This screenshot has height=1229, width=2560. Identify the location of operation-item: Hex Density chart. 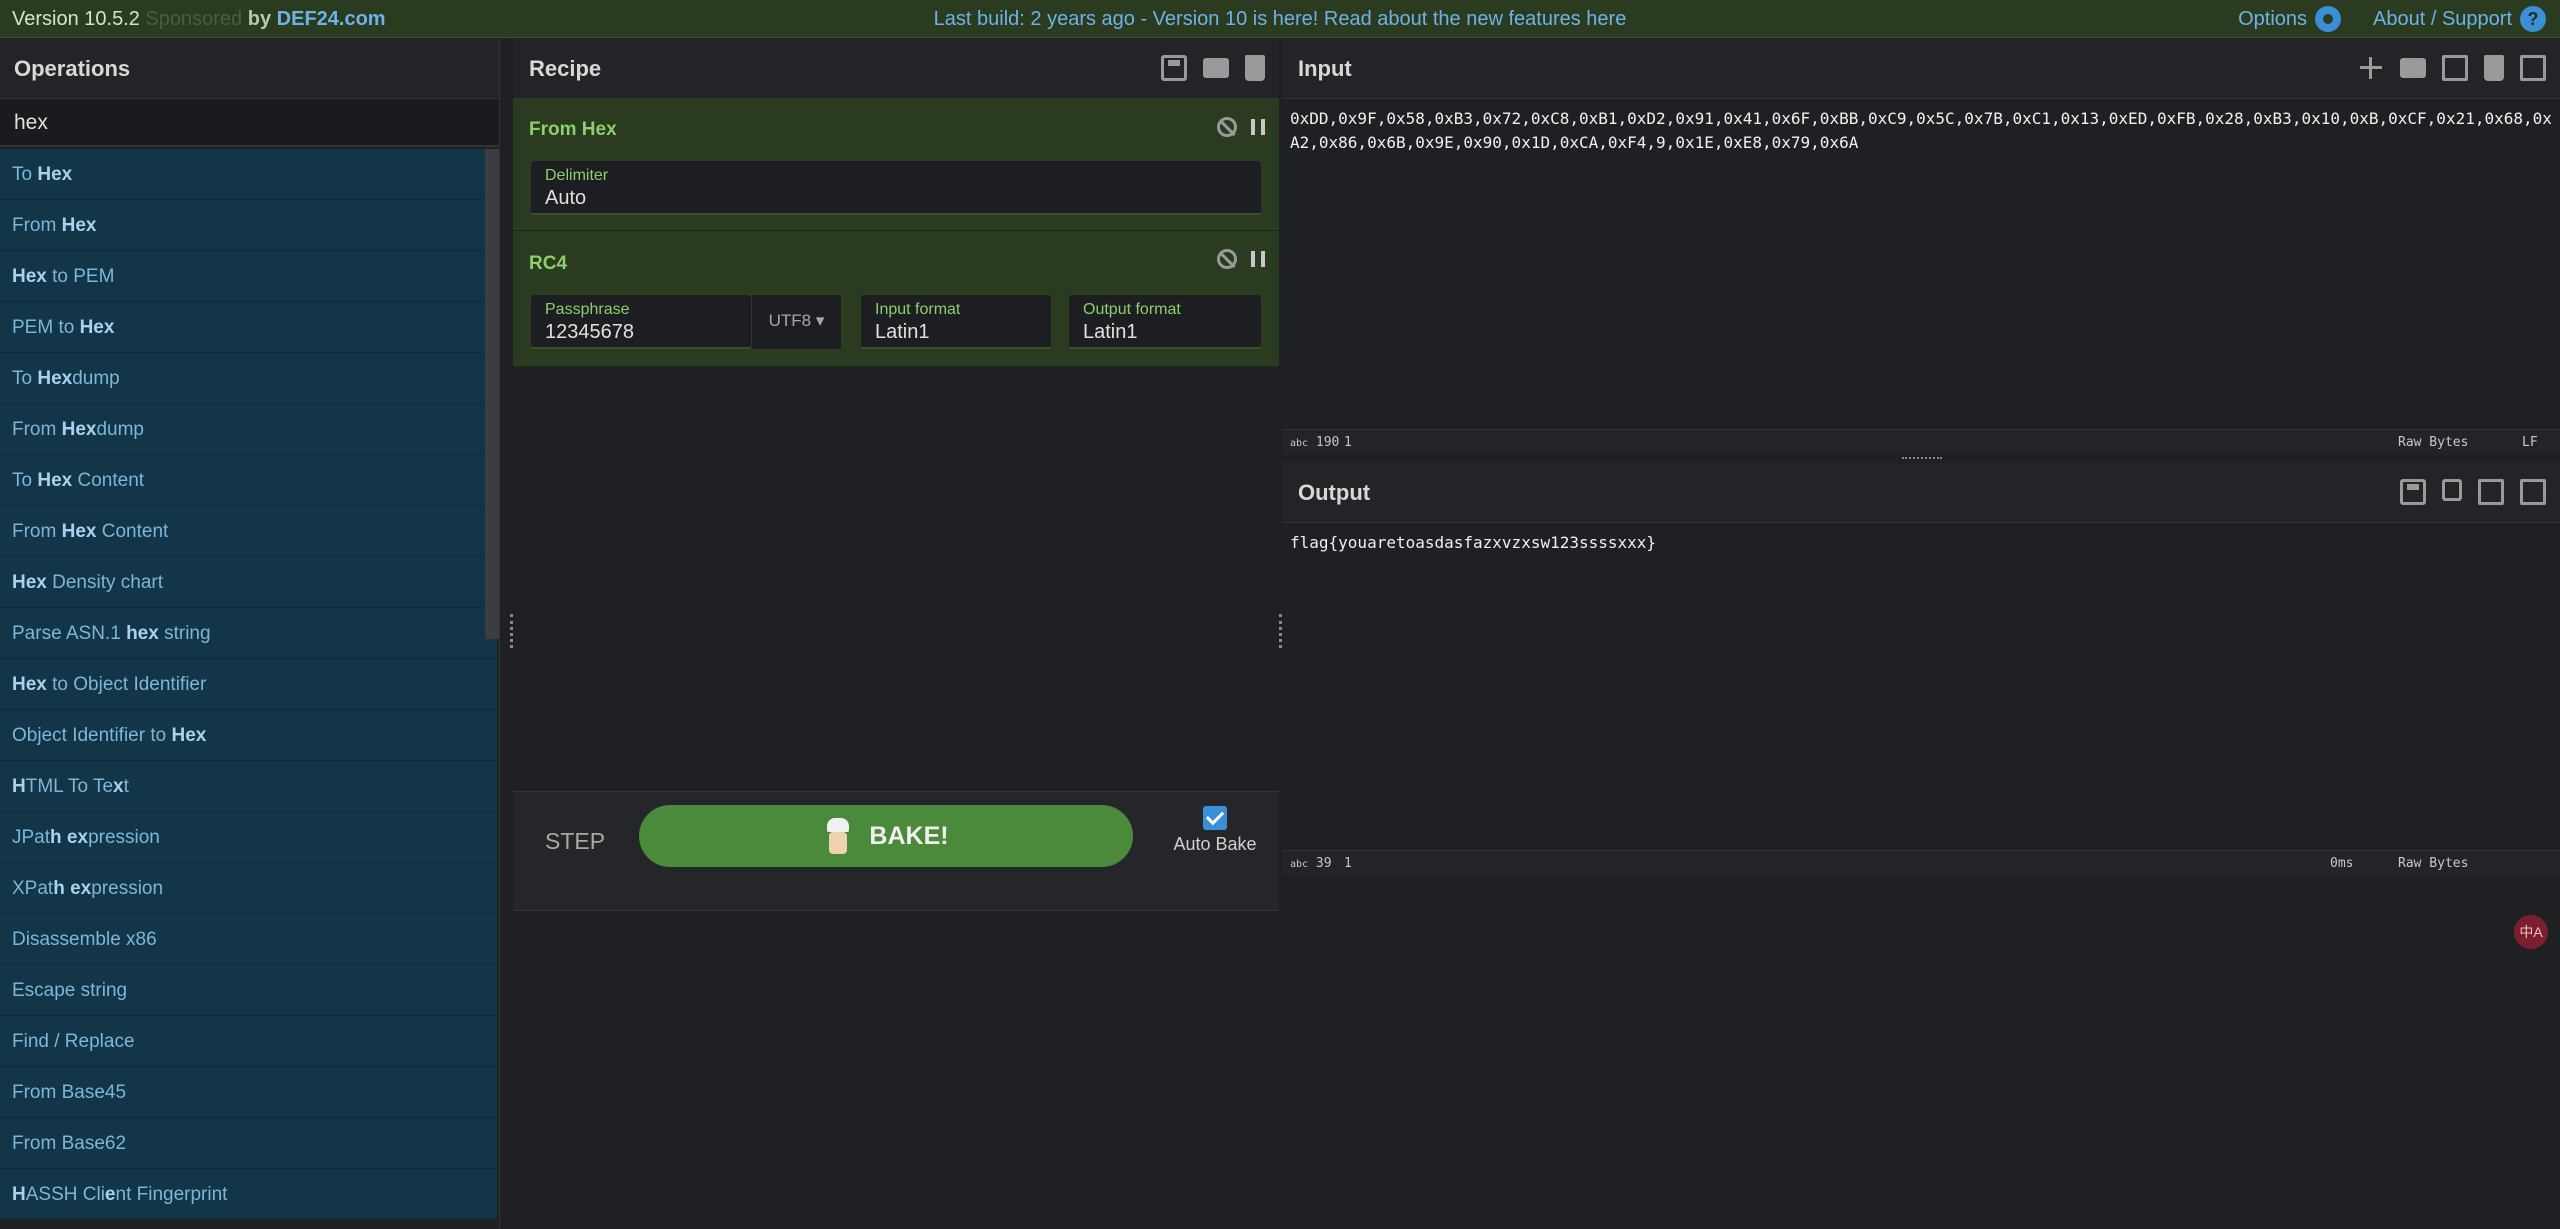
(248, 582).